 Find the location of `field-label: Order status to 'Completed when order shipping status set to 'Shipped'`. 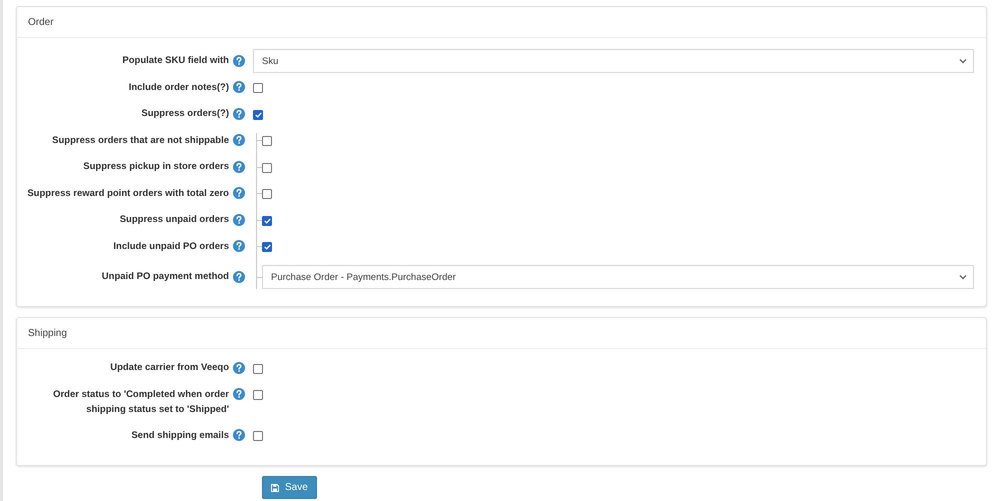

field-label: Order status to 'Completed when order shipping status set to 'Shipped' is located at coordinates (140, 402).